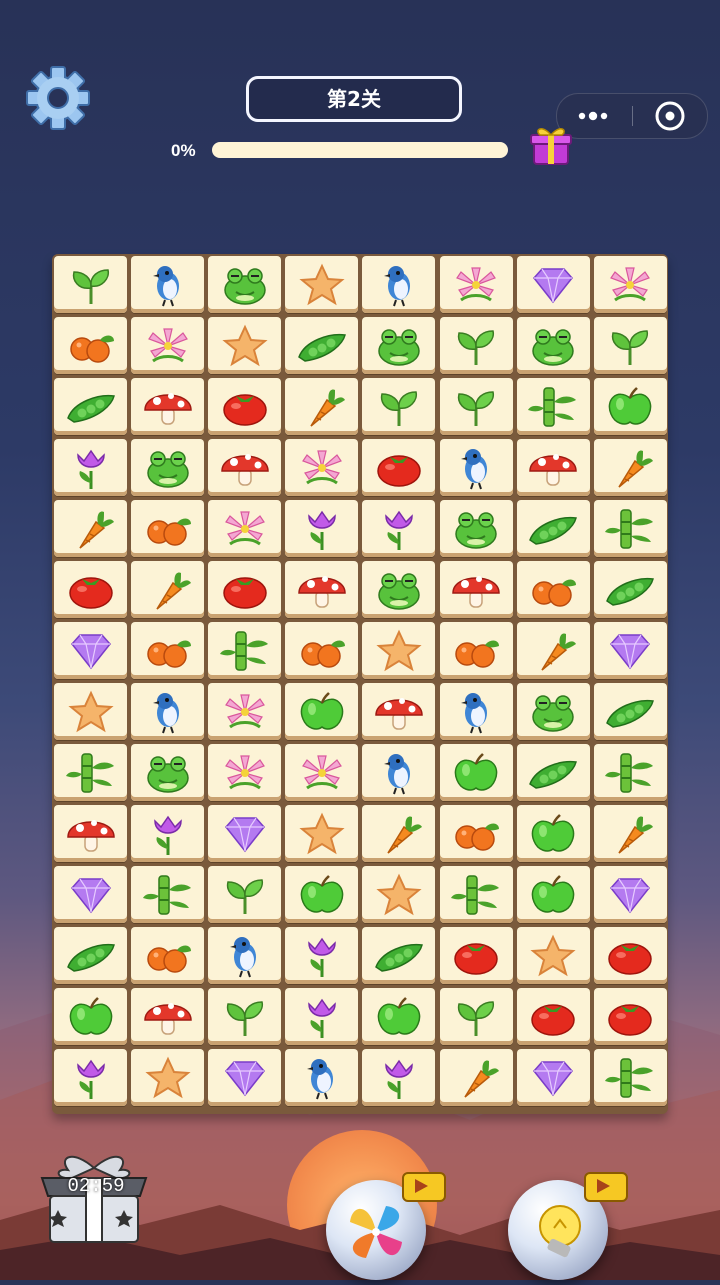 The image size is (720, 1285). Describe the element at coordinates (670, 116) in the screenshot. I see `close-button` at that location.